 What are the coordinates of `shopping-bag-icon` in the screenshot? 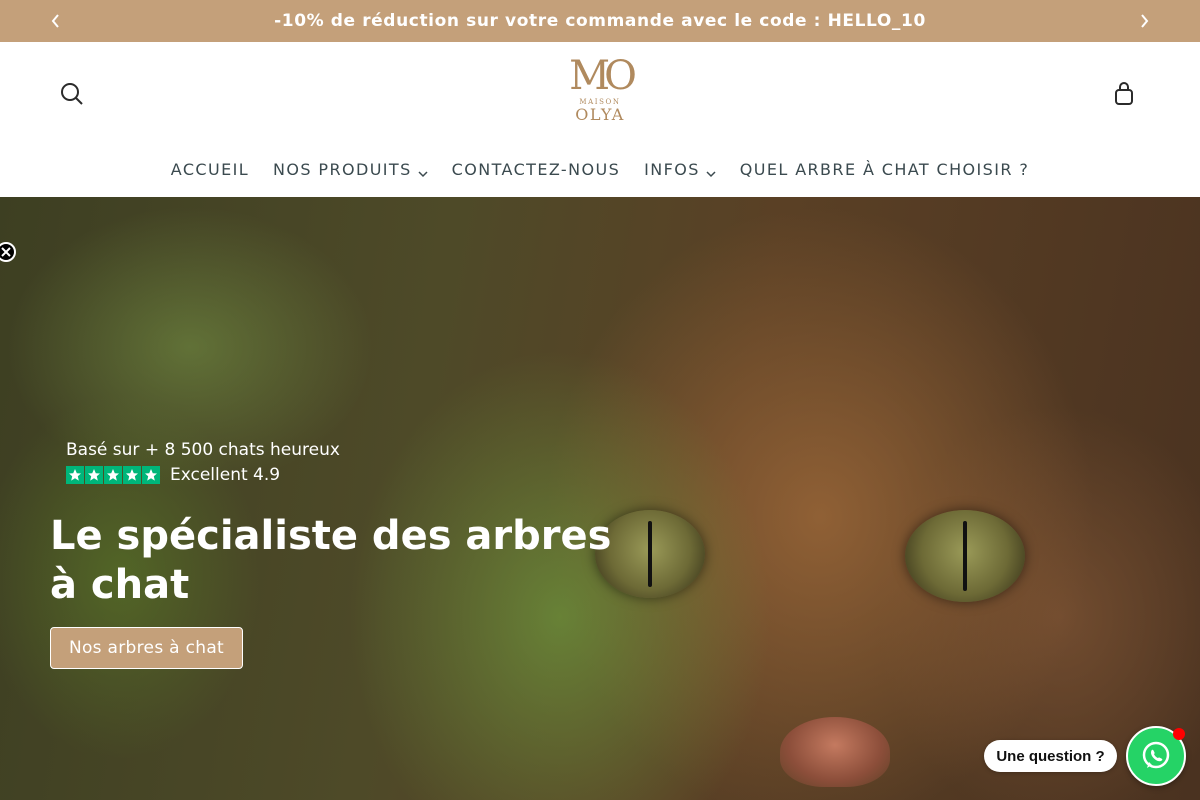 It's located at (1124, 94).